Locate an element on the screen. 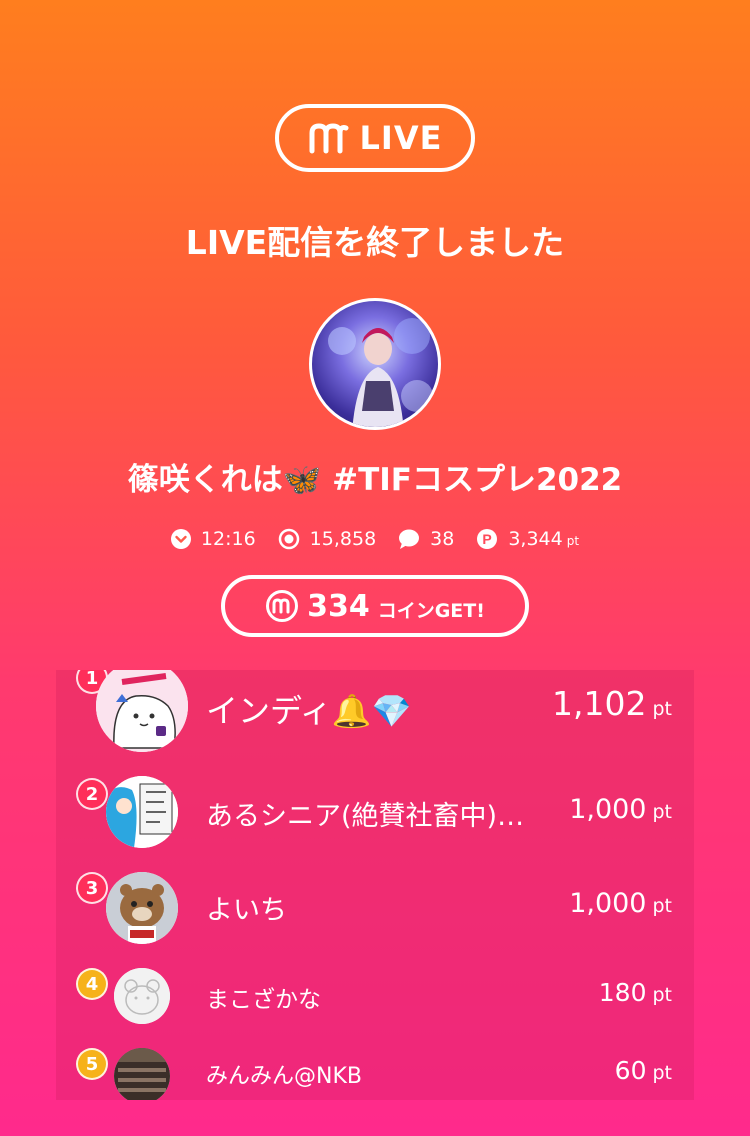 This screenshot has width=750, height=1136. coin-get-button: 334 コインGET! is located at coordinates (375, 606).